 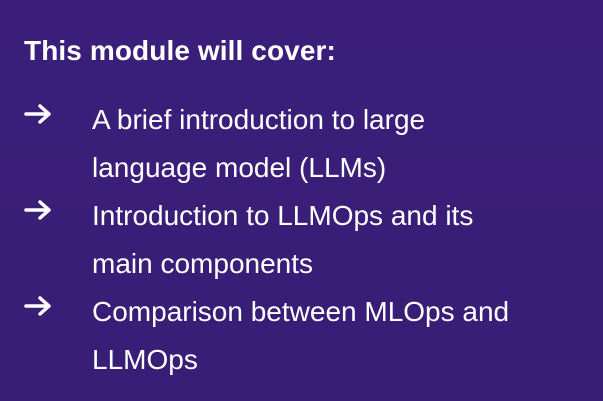 I want to click on bullet-line: A brief introduction to large, so click(x=259, y=119).